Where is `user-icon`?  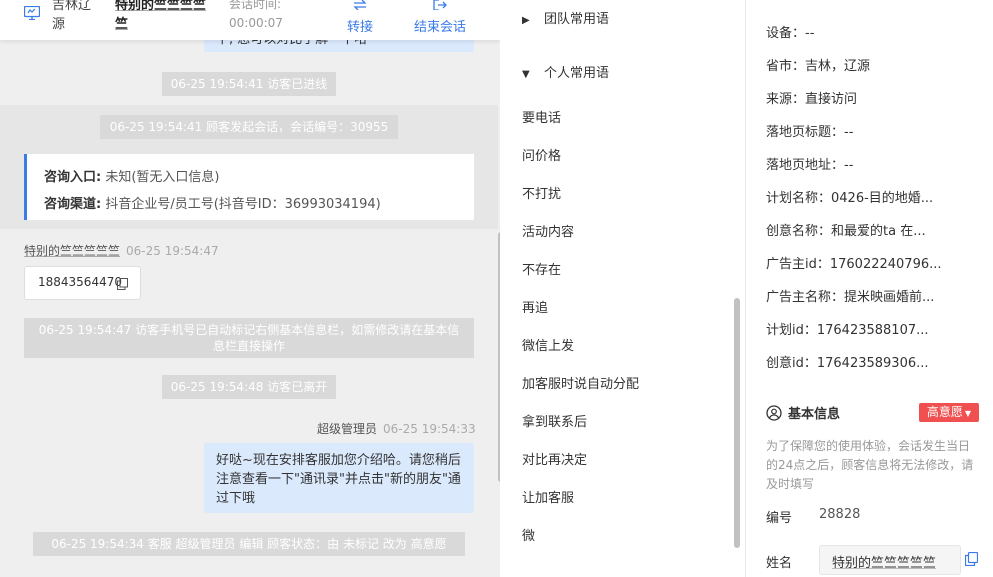 user-icon is located at coordinates (774, 413).